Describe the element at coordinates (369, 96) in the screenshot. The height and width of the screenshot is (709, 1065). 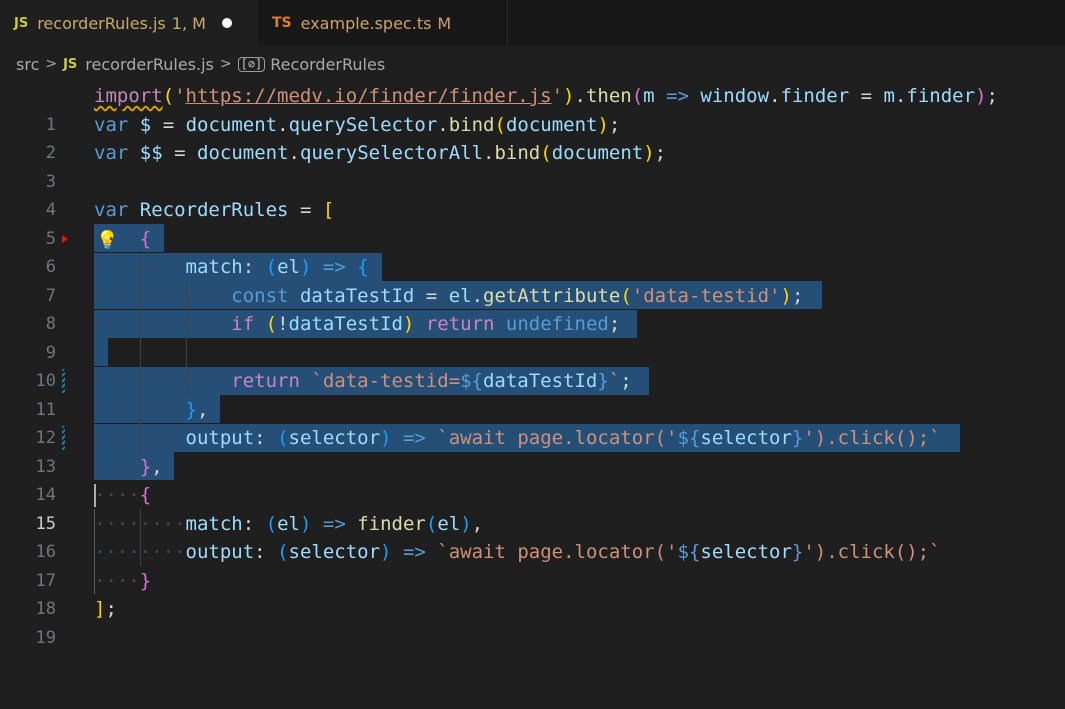
I see `url-link: https://medv.io/finder/finder.js` at that location.